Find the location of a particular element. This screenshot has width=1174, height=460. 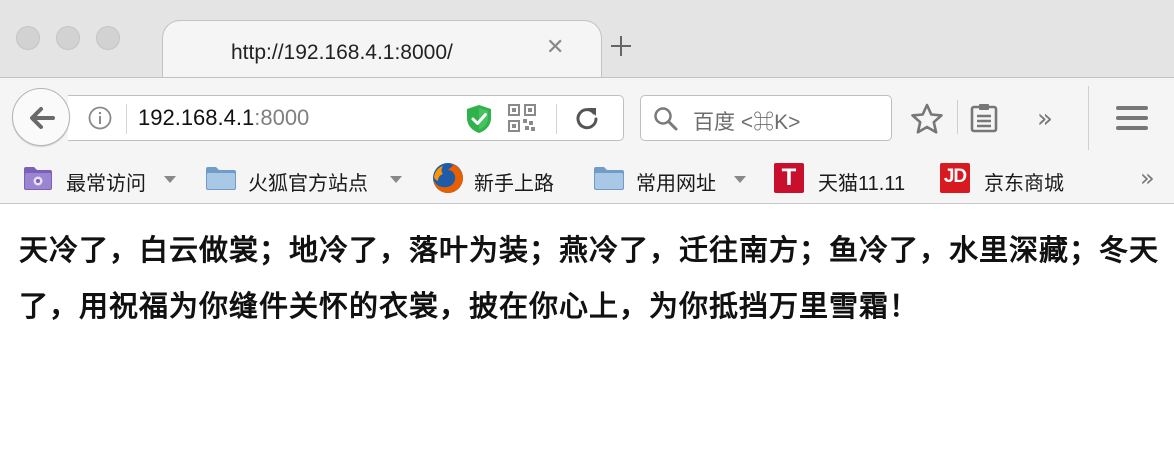

shield-check-icon is located at coordinates (479, 119).